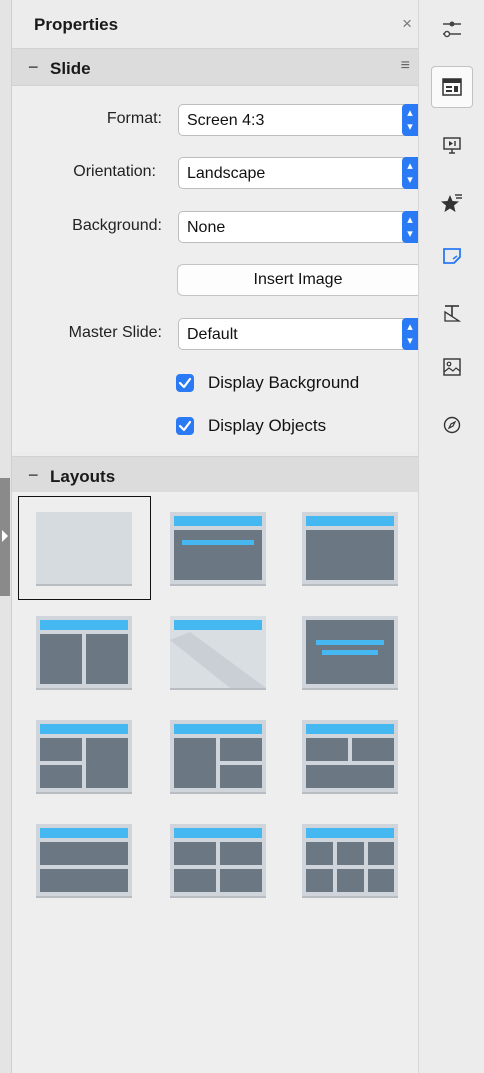 This screenshot has width=484, height=1073. What do you see at coordinates (226, 120) in the screenshot?
I see `format-value: Screen 4:3` at bounding box center [226, 120].